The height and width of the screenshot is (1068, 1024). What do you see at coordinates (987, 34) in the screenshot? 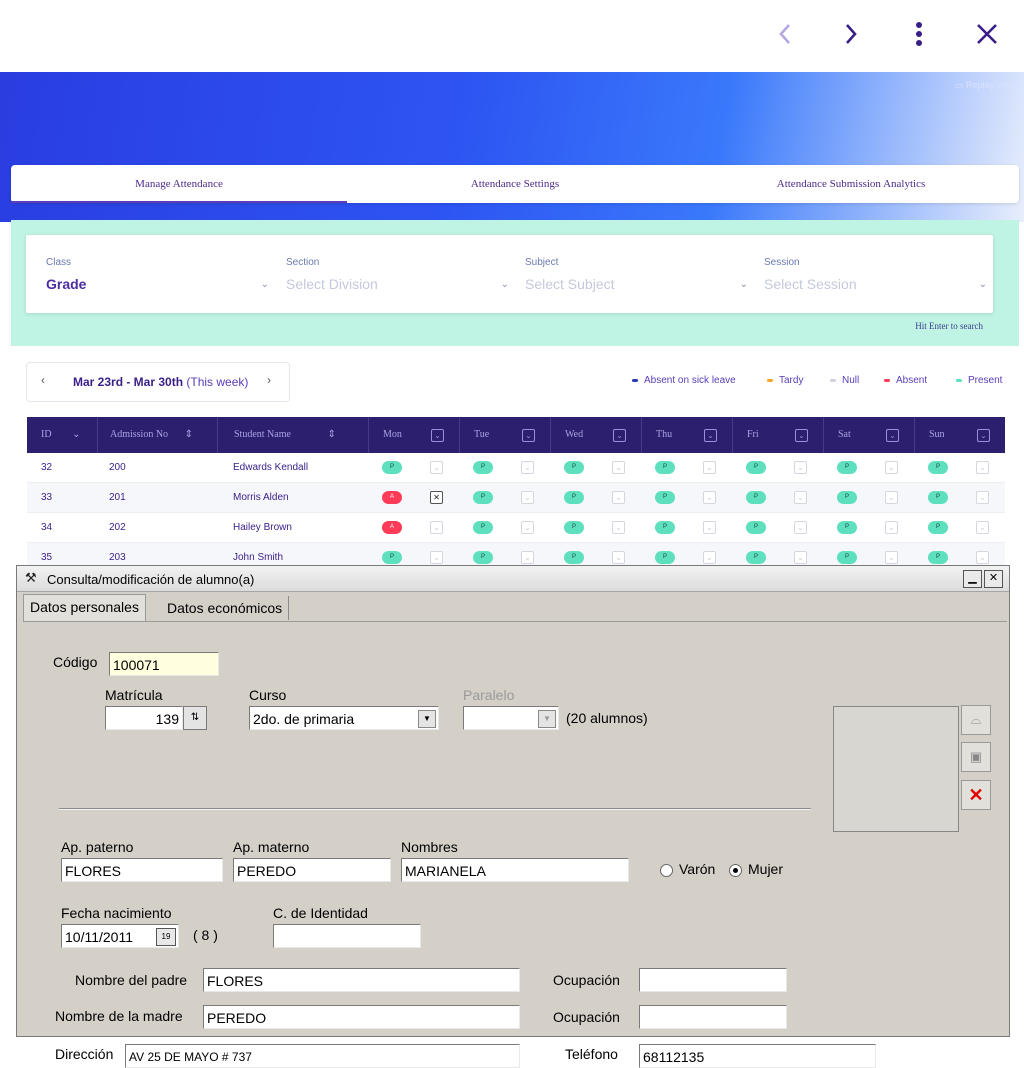
I see `close-button` at bounding box center [987, 34].